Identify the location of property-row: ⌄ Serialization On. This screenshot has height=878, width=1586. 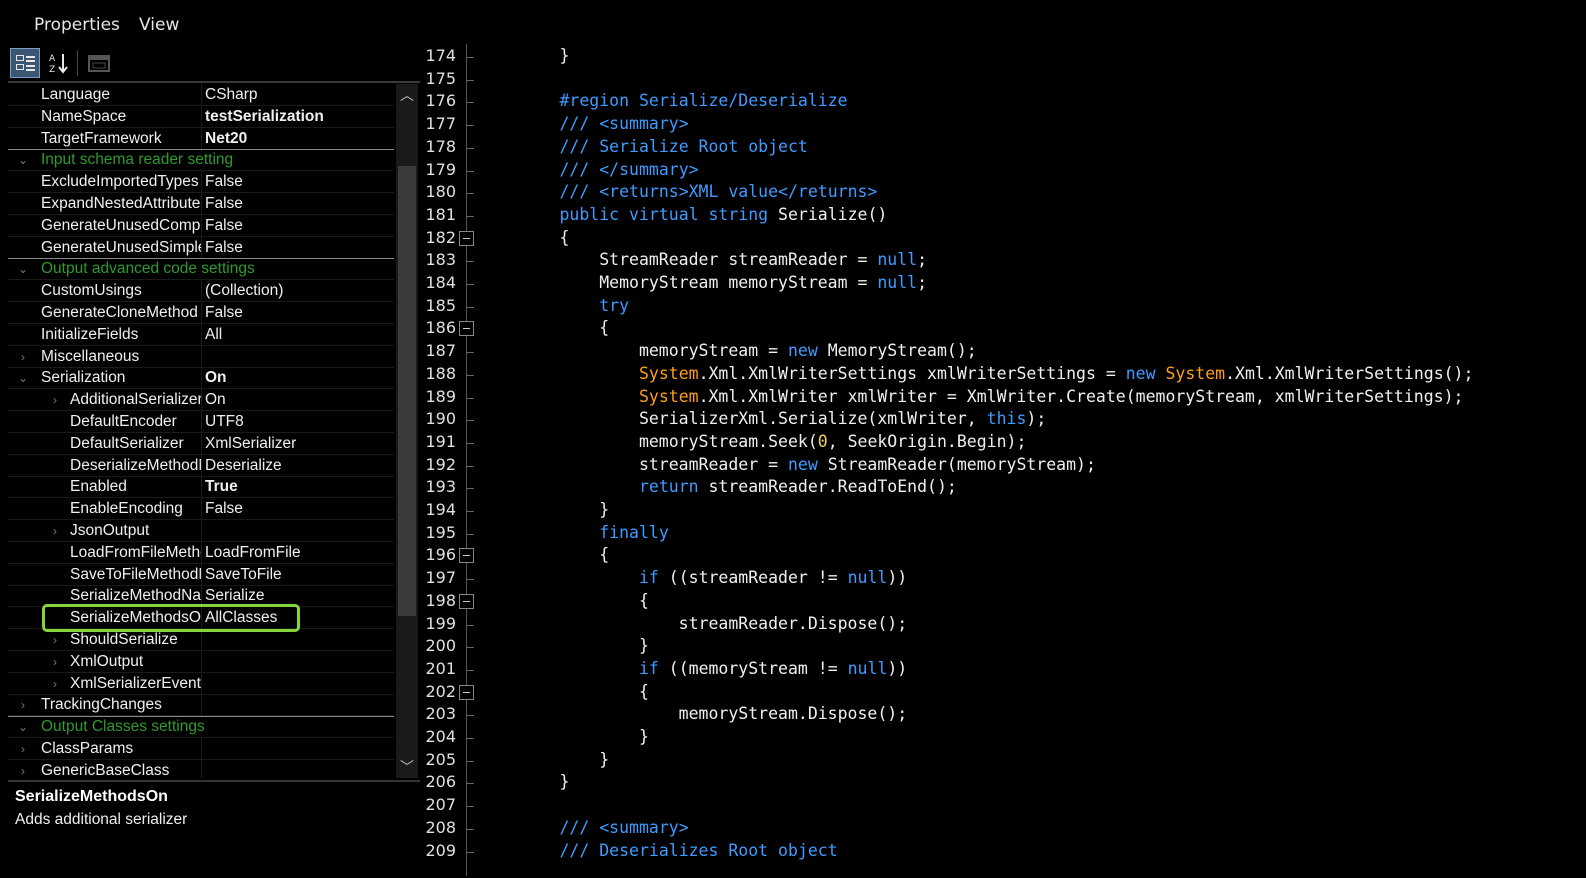
(201, 378).